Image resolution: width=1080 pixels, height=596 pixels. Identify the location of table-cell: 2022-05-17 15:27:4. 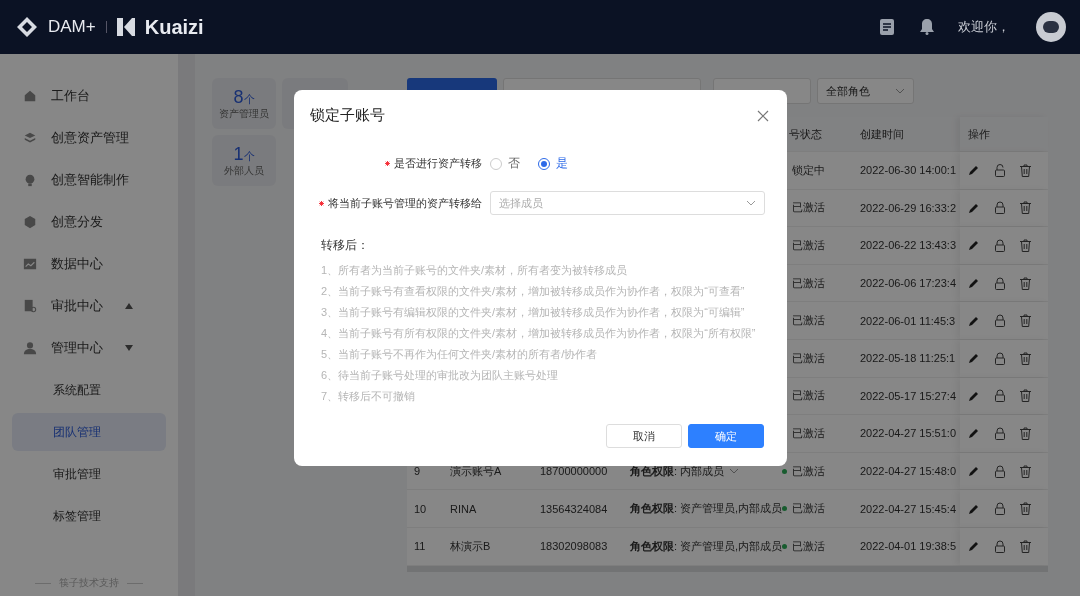
(908, 395).